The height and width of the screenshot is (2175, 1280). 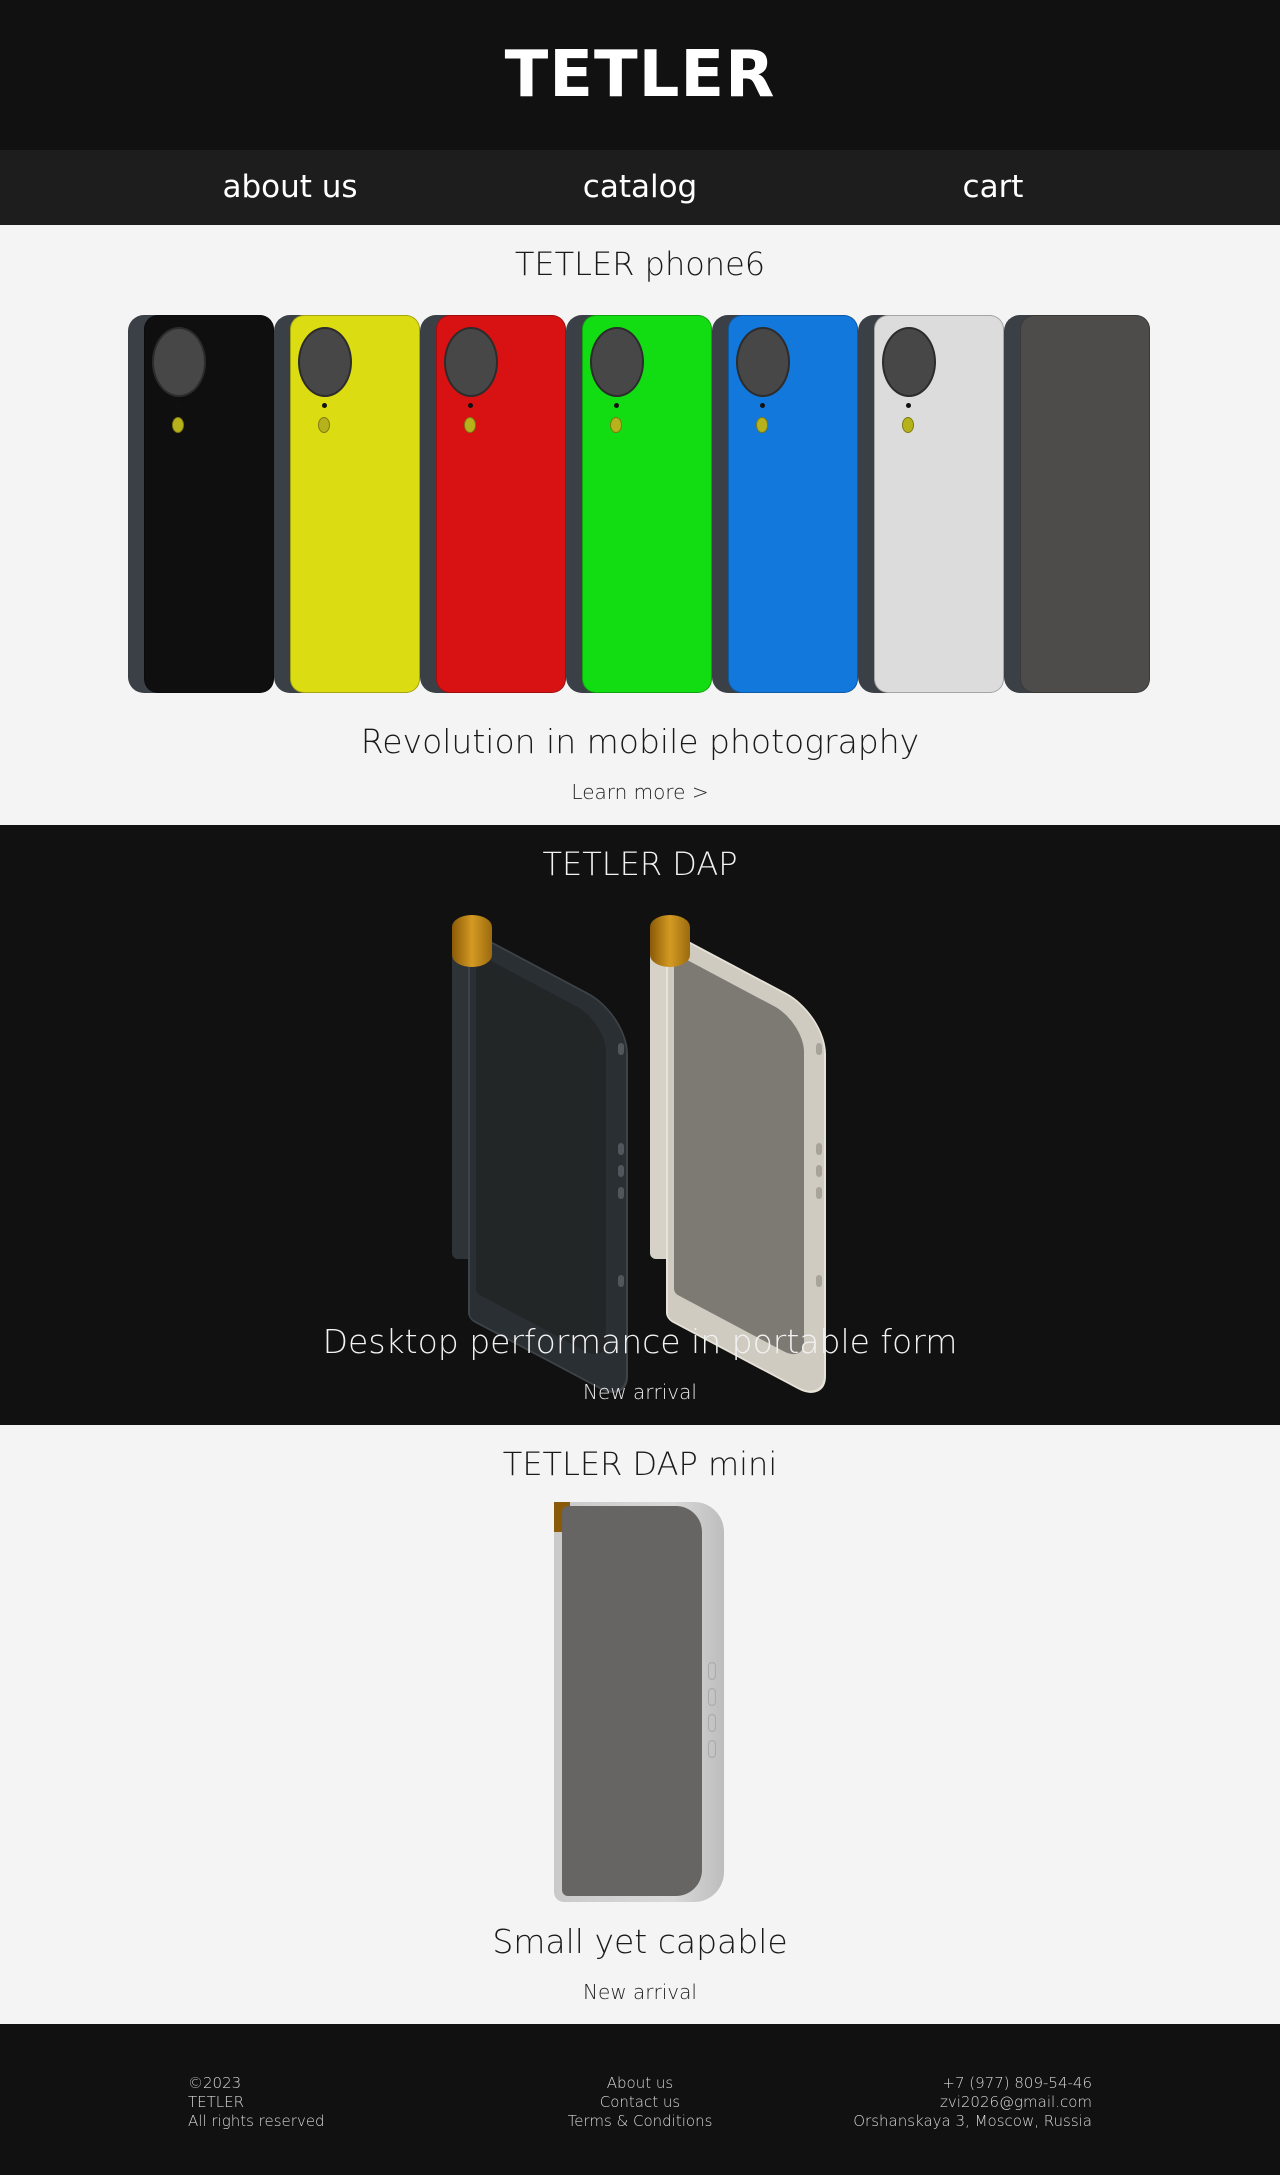 I want to click on footer-email: zvi2026@gmail.com, so click(x=972, y=2102).